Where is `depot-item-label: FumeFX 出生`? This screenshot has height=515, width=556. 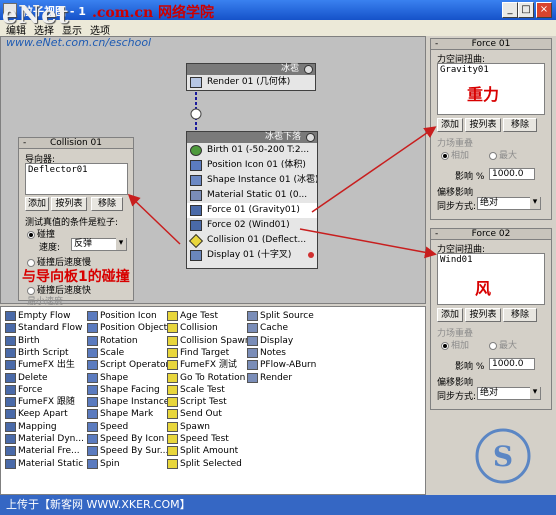
depot-item-label: FumeFX 出生 is located at coordinates (46, 365).